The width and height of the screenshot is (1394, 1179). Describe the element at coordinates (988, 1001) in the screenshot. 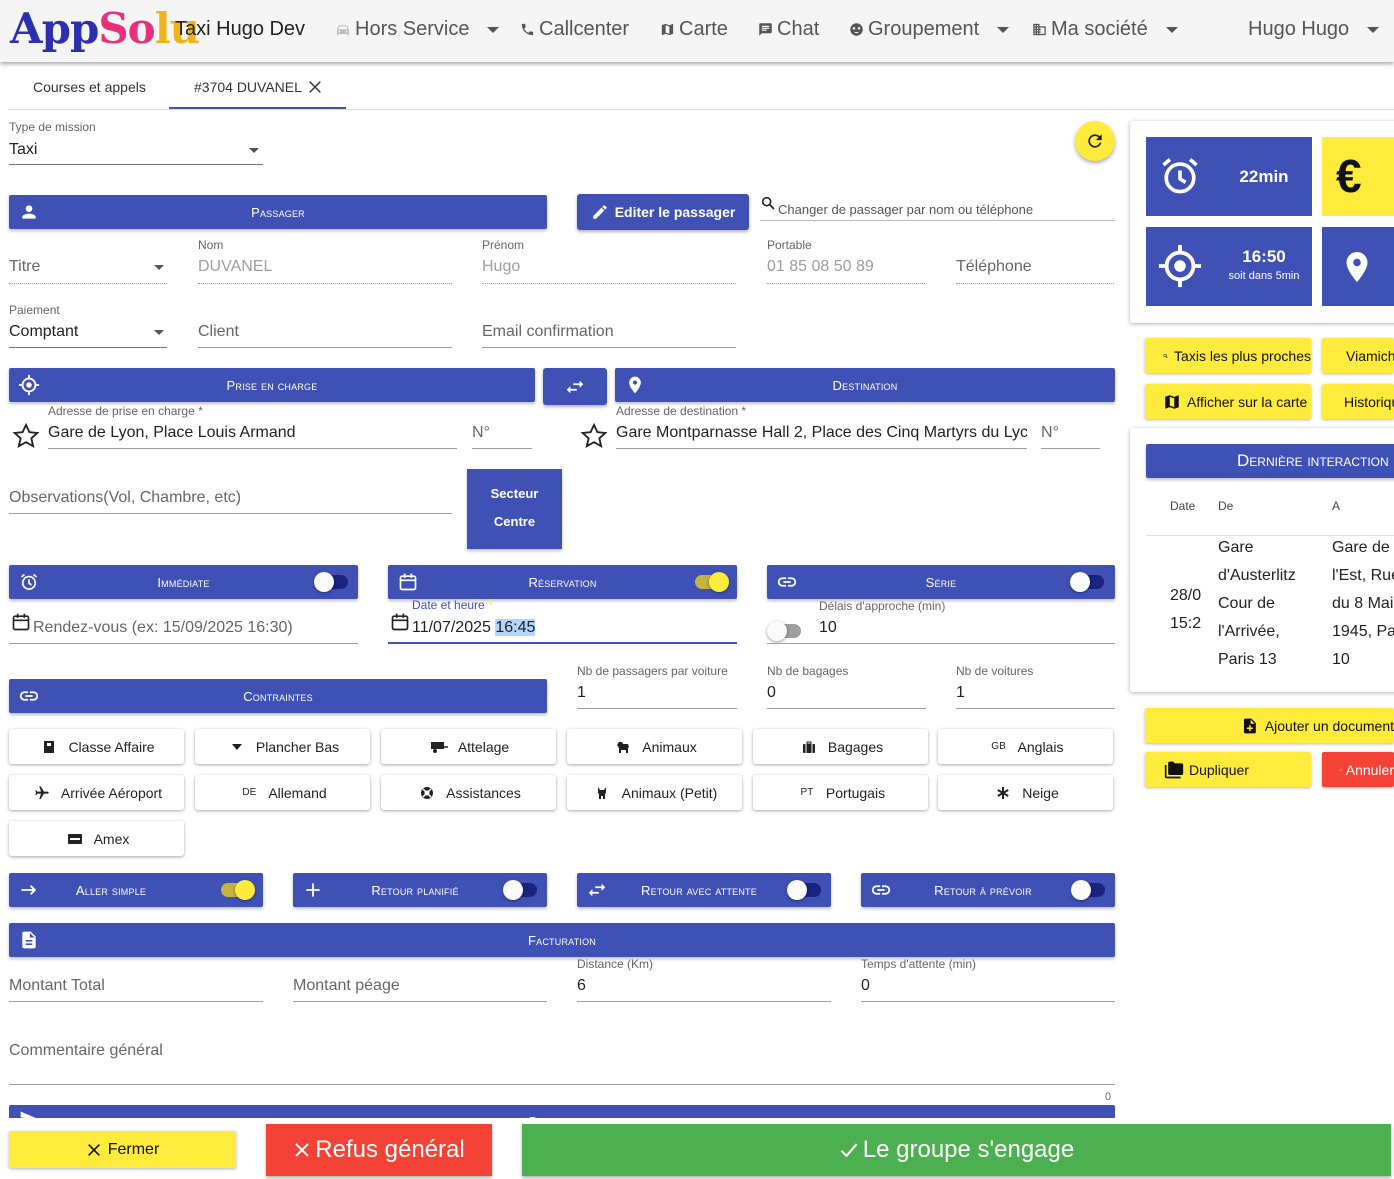

I see `attente-underline` at that location.